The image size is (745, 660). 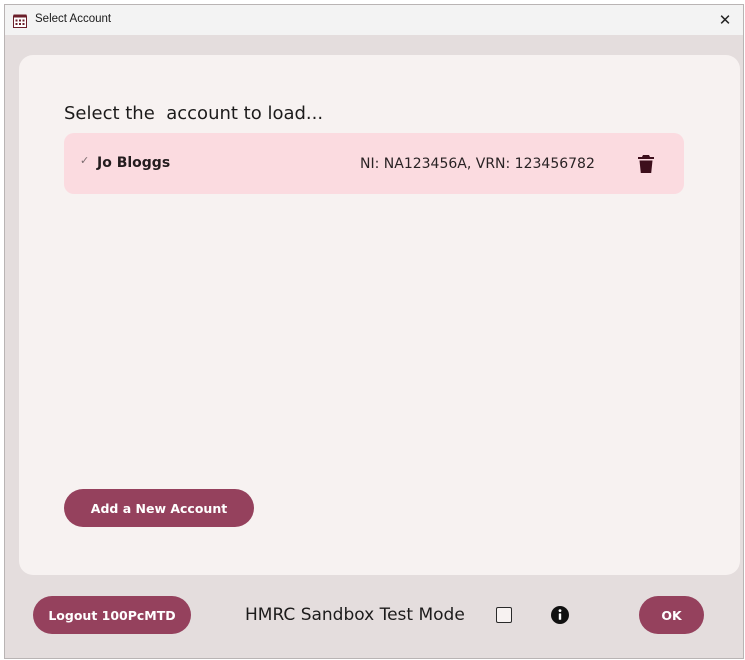 I want to click on trash-icon, so click(x=646, y=164).